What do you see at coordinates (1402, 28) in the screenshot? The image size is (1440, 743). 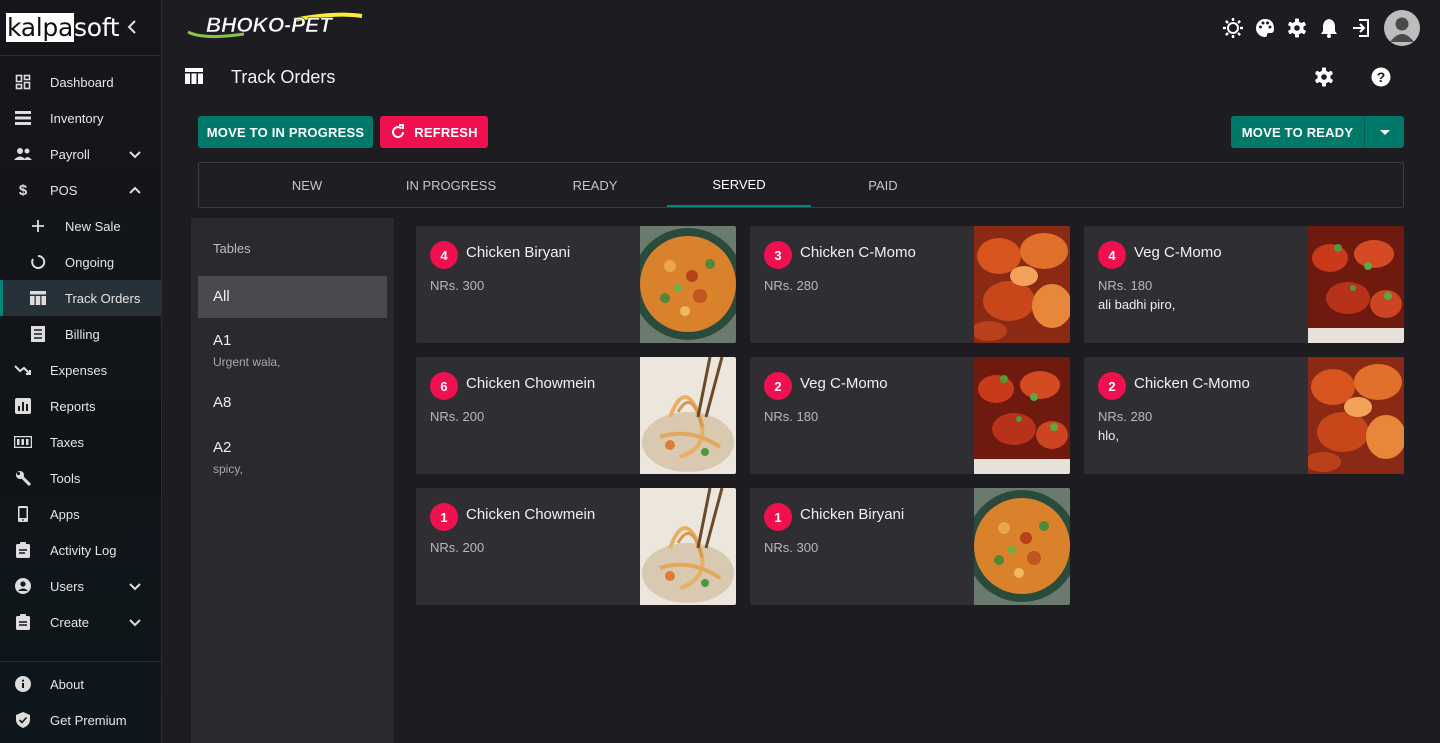 I see `avatar` at bounding box center [1402, 28].